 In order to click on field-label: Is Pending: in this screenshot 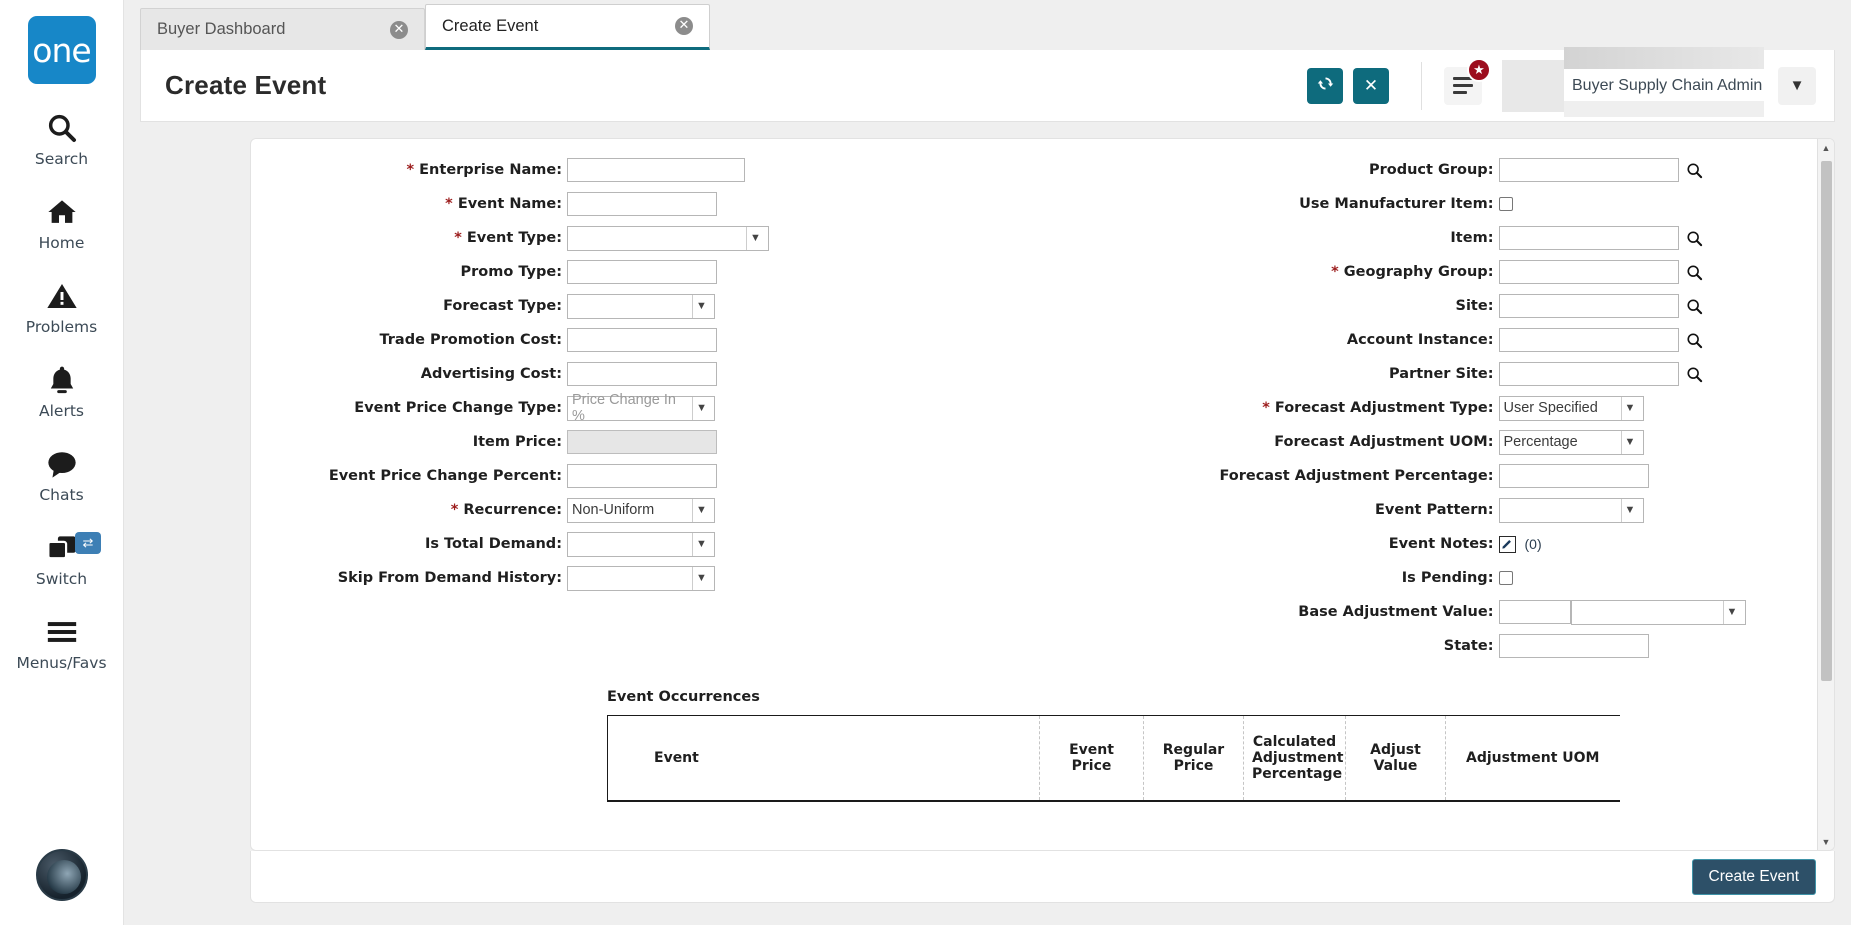, I will do `click(1447, 578)`.